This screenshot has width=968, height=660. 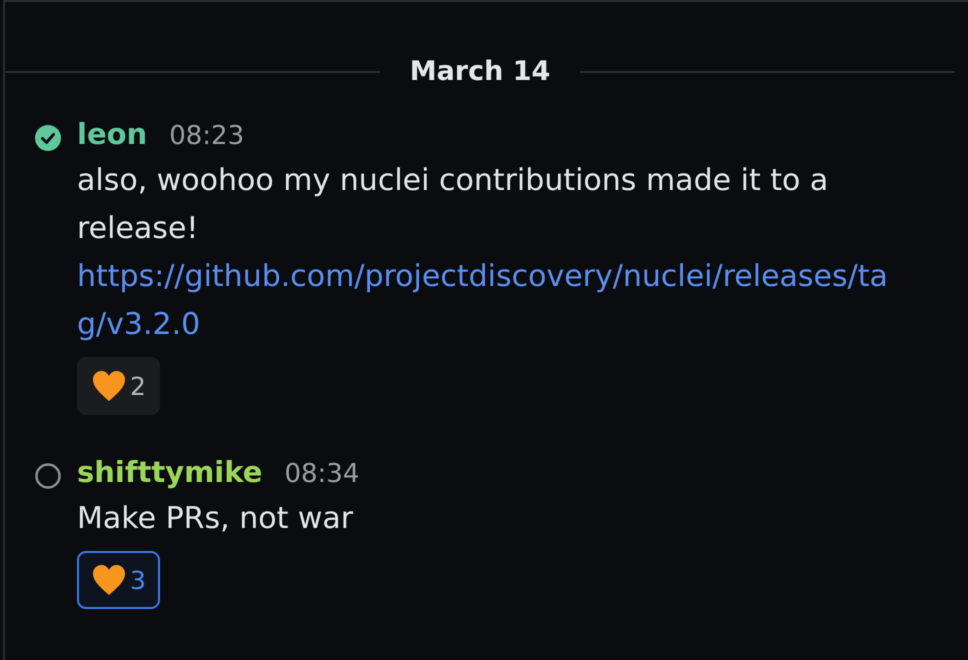 What do you see at coordinates (169, 472) in the screenshot?
I see `author-name: shifttymike` at bounding box center [169, 472].